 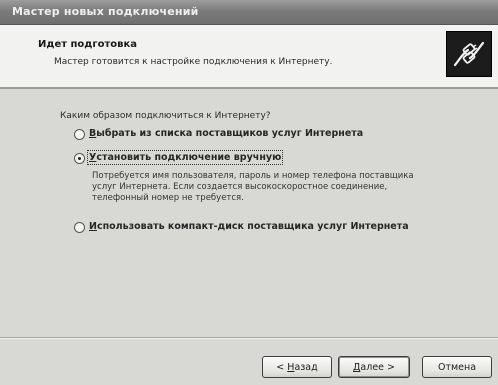 What do you see at coordinates (374, 367) in the screenshot?
I see `next-button: Далее >` at bounding box center [374, 367].